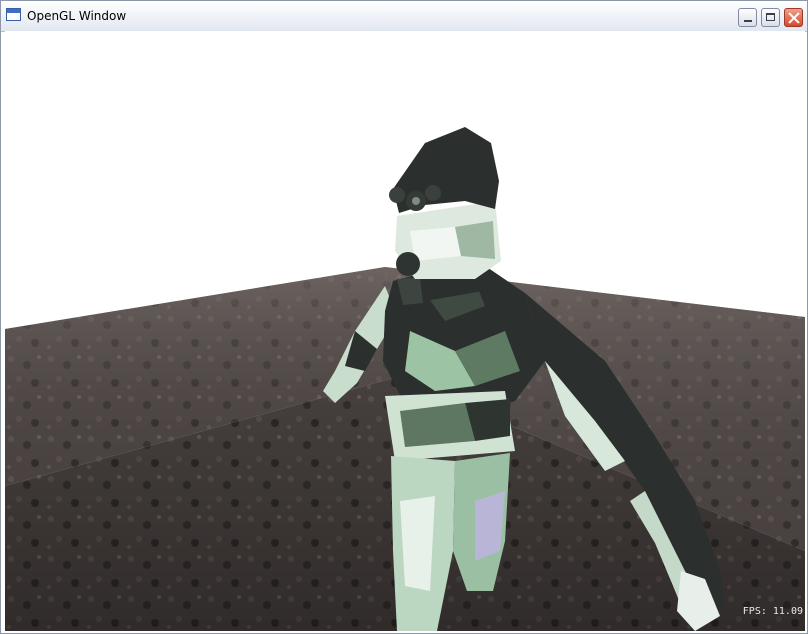 This screenshot has width=808, height=634. I want to click on minimize-icon, so click(748, 21).